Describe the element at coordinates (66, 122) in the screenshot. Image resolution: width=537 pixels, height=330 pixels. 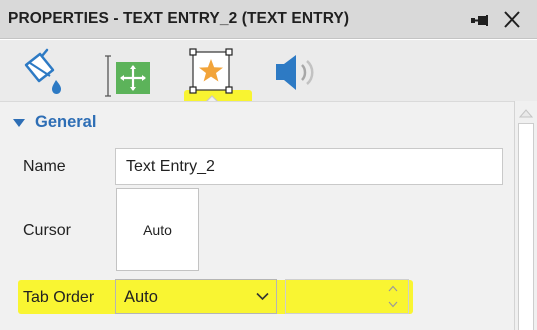
I see `section-title: General` at that location.